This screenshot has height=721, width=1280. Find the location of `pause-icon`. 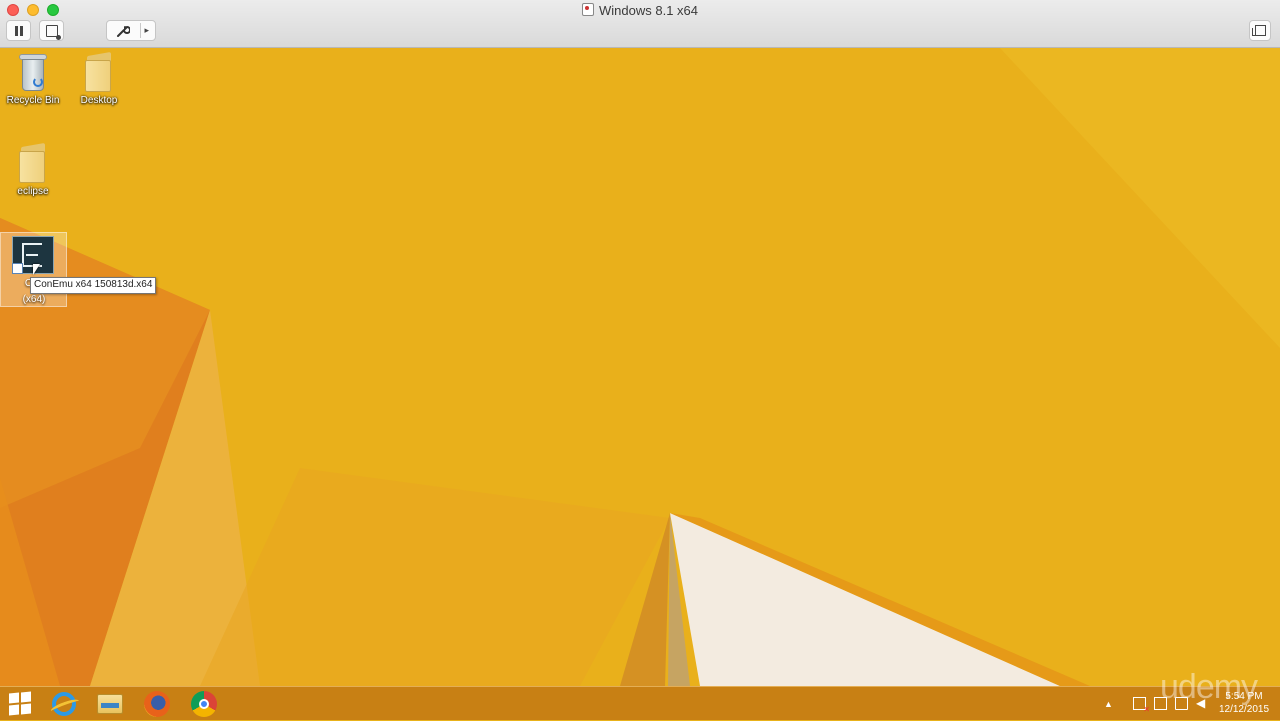

pause-icon is located at coordinates (18, 30).